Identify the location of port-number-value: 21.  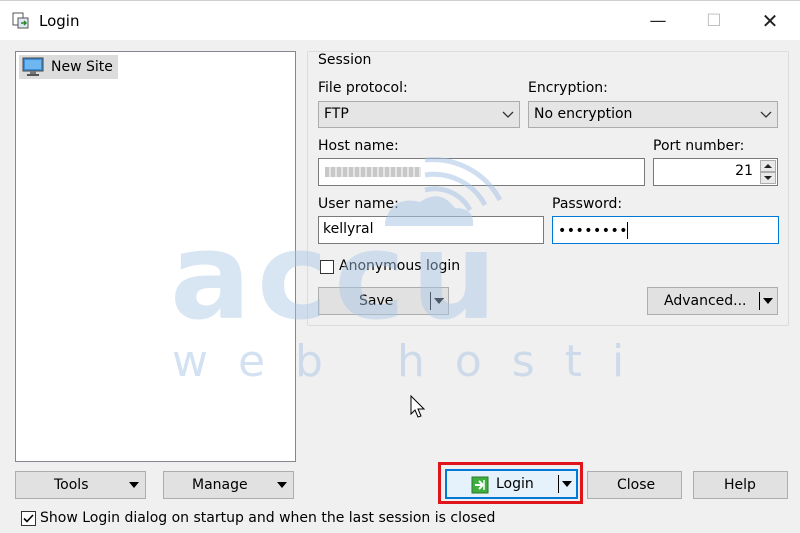
(744, 171).